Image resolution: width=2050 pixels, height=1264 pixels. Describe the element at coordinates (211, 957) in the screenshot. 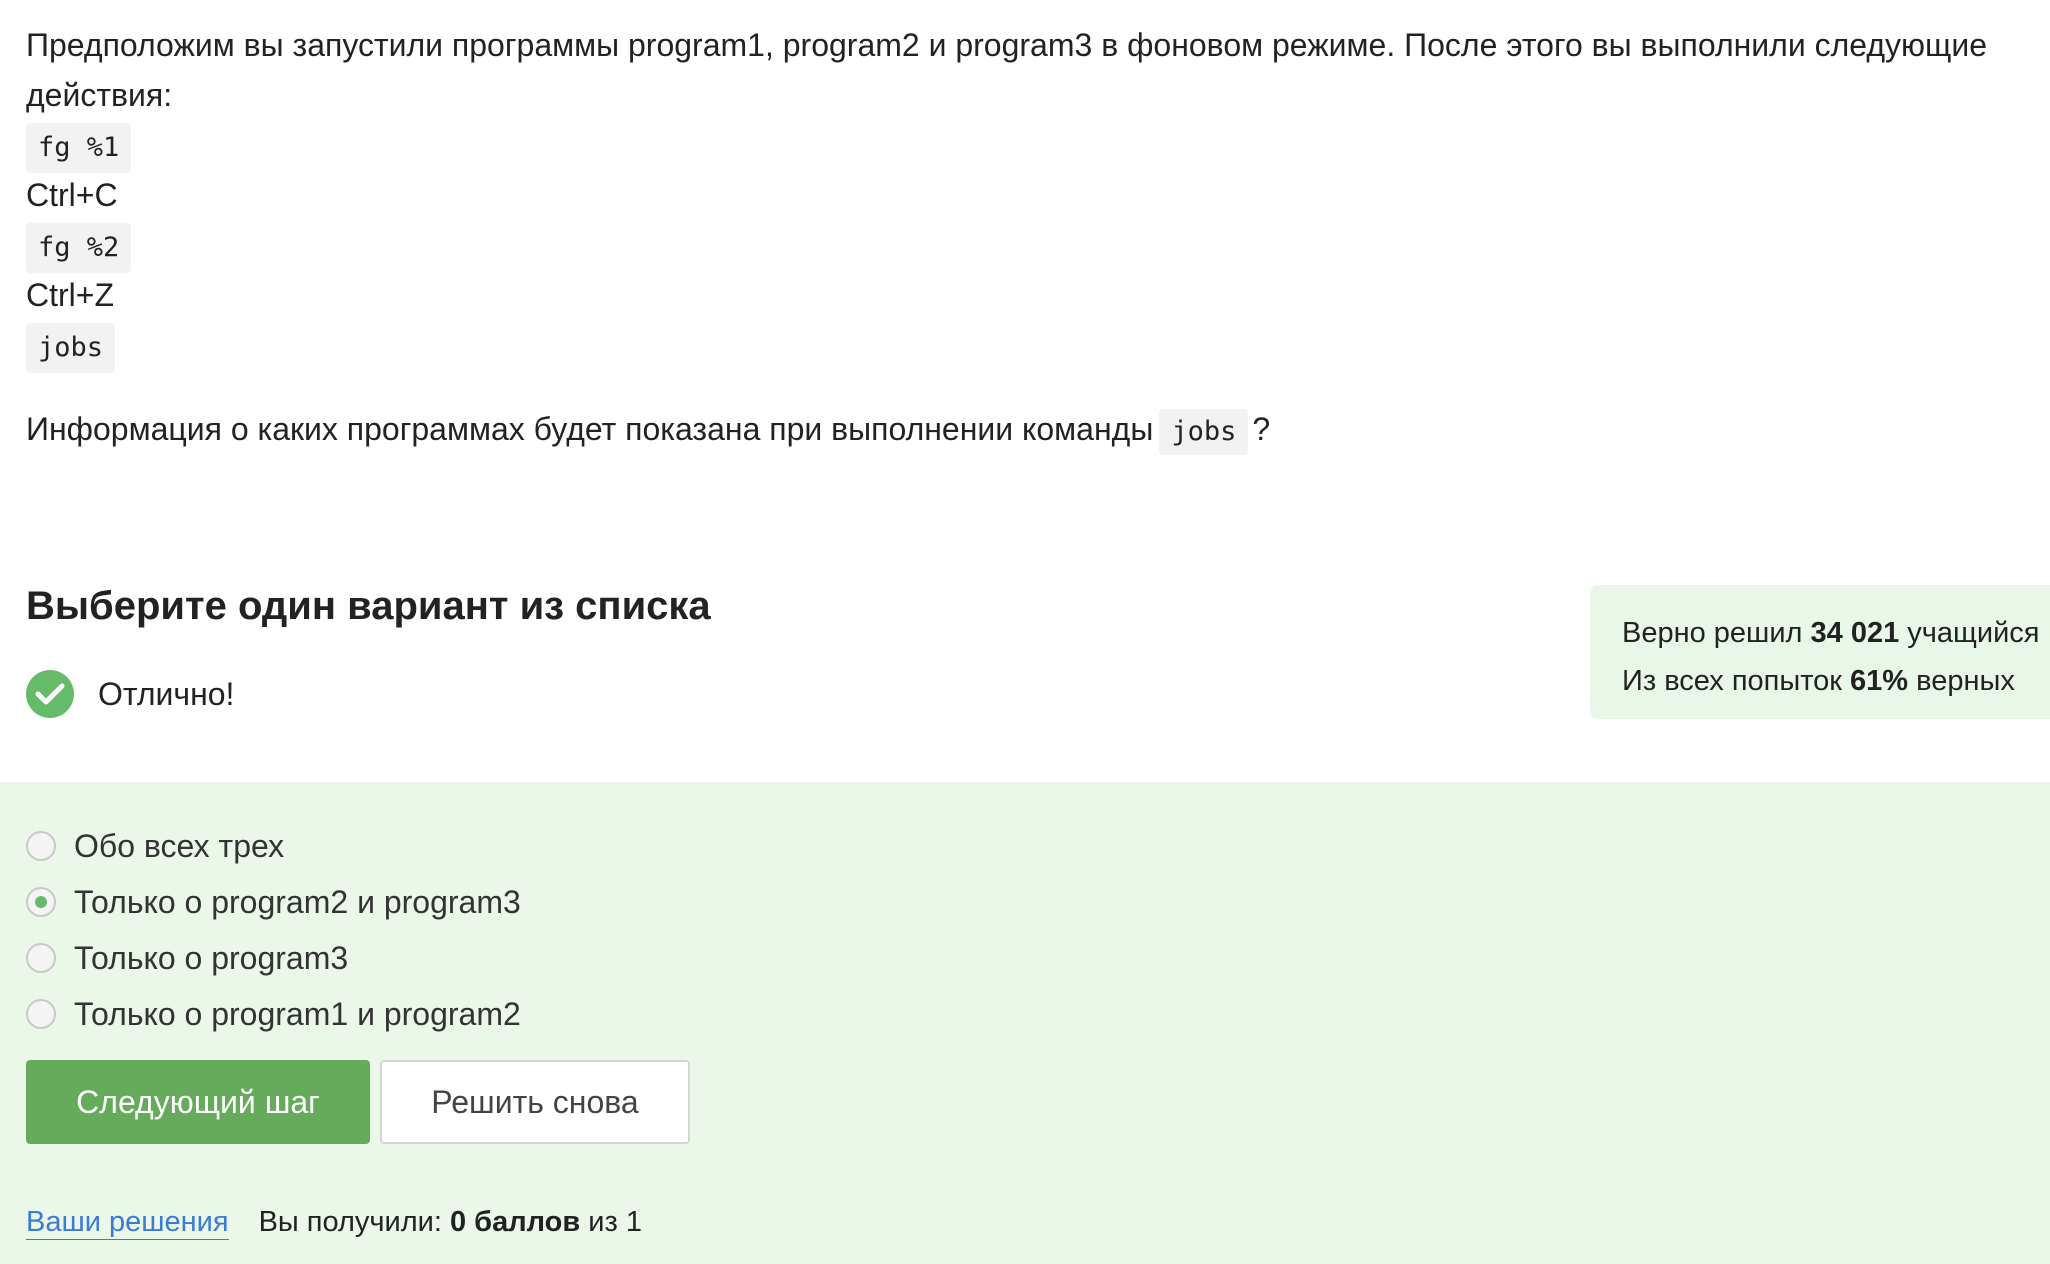

I see `option-label: Только о program3` at that location.